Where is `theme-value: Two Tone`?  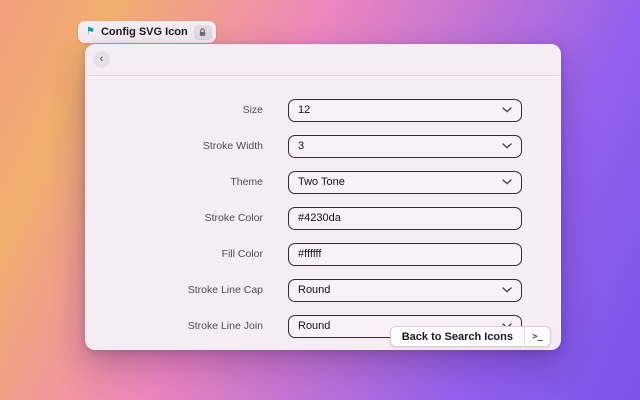 theme-value: Two Tone is located at coordinates (321, 182).